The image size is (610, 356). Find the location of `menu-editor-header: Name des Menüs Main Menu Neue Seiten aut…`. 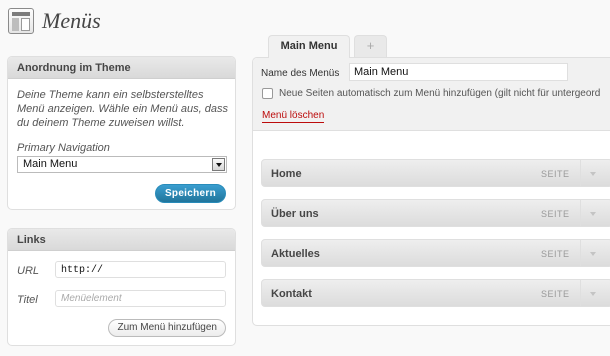

menu-editor-header: Name des Menüs Main Menu Neue Seiten aut… is located at coordinates (431, 94).